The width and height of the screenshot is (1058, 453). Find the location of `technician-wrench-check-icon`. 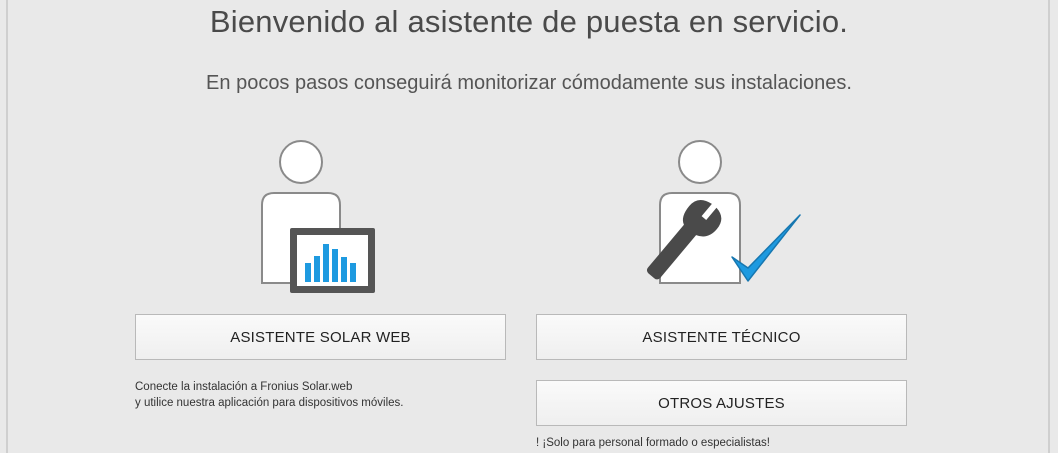

technician-wrench-check-icon is located at coordinates (723, 212).